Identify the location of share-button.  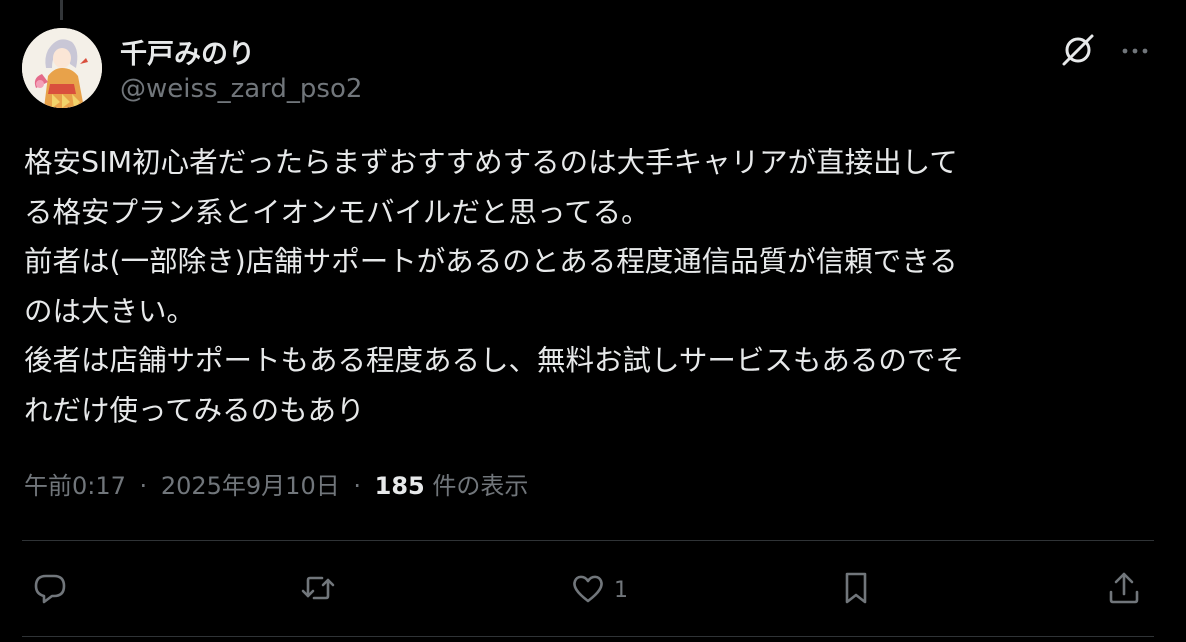
(1124, 590).